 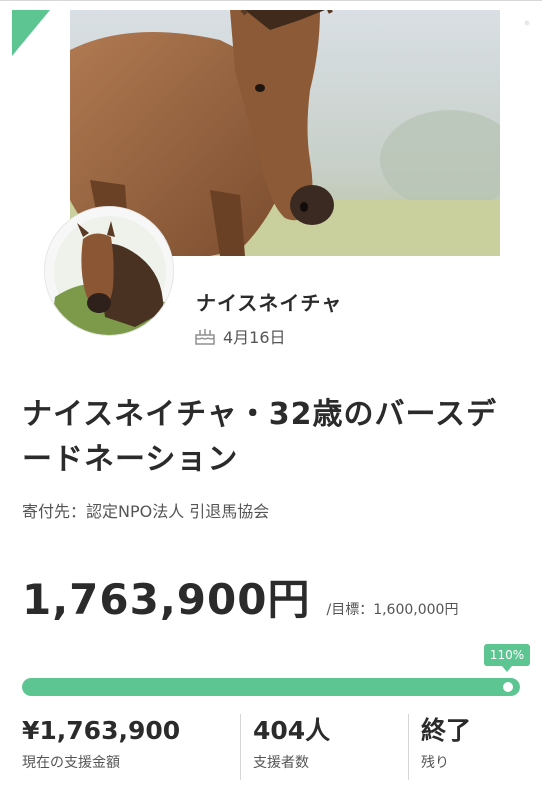 I want to click on stat-value: ¥1,763,900, so click(x=101, y=730).